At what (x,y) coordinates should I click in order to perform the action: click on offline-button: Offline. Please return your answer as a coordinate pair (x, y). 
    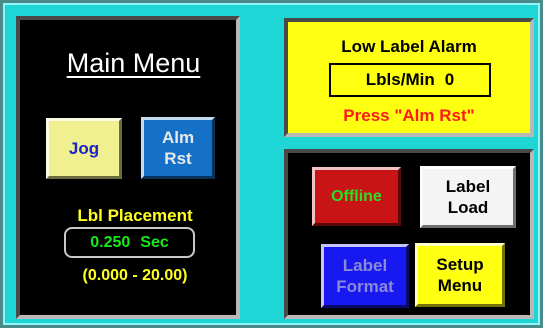
    Looking at the image, I should click on (356, 196).